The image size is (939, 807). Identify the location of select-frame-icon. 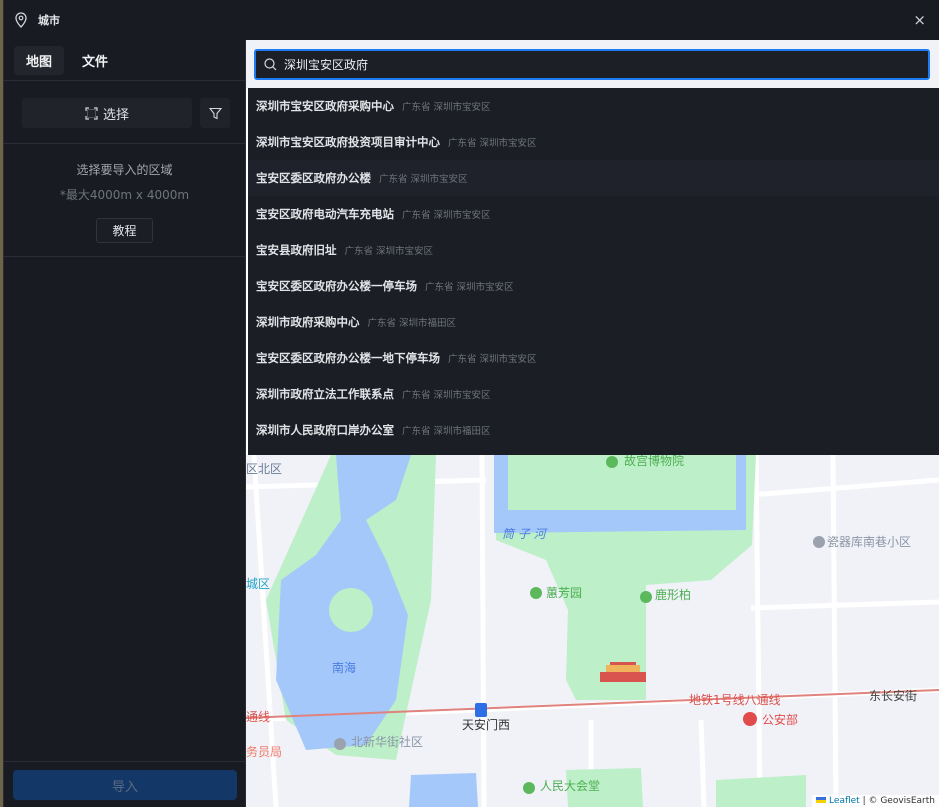
(91, 113).